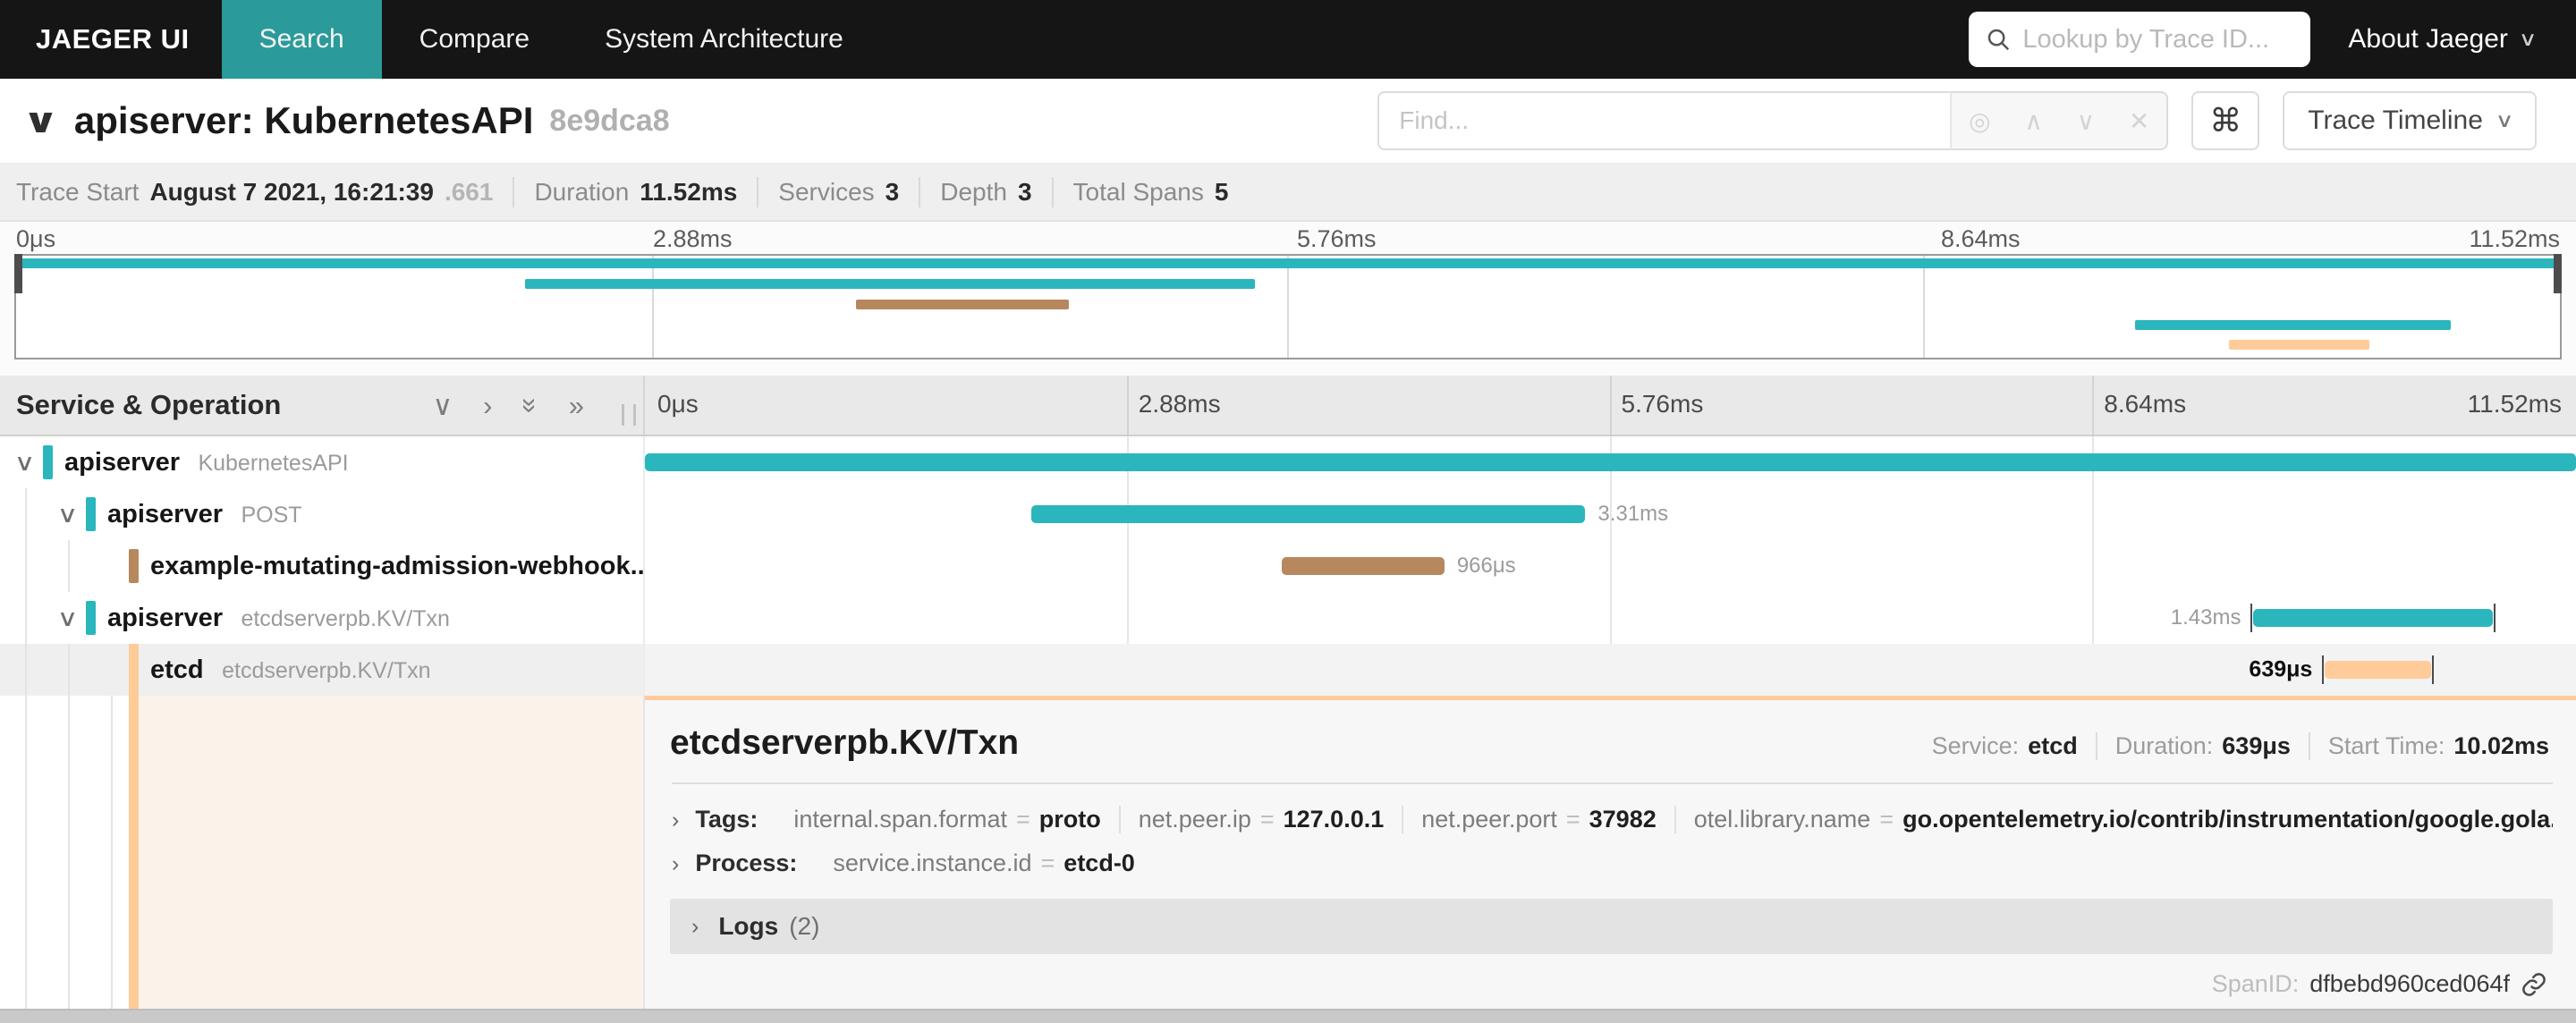  Describe the element at coordinates (2158, 39) in the screenshot. I see `trace-lookup-input` at that location.